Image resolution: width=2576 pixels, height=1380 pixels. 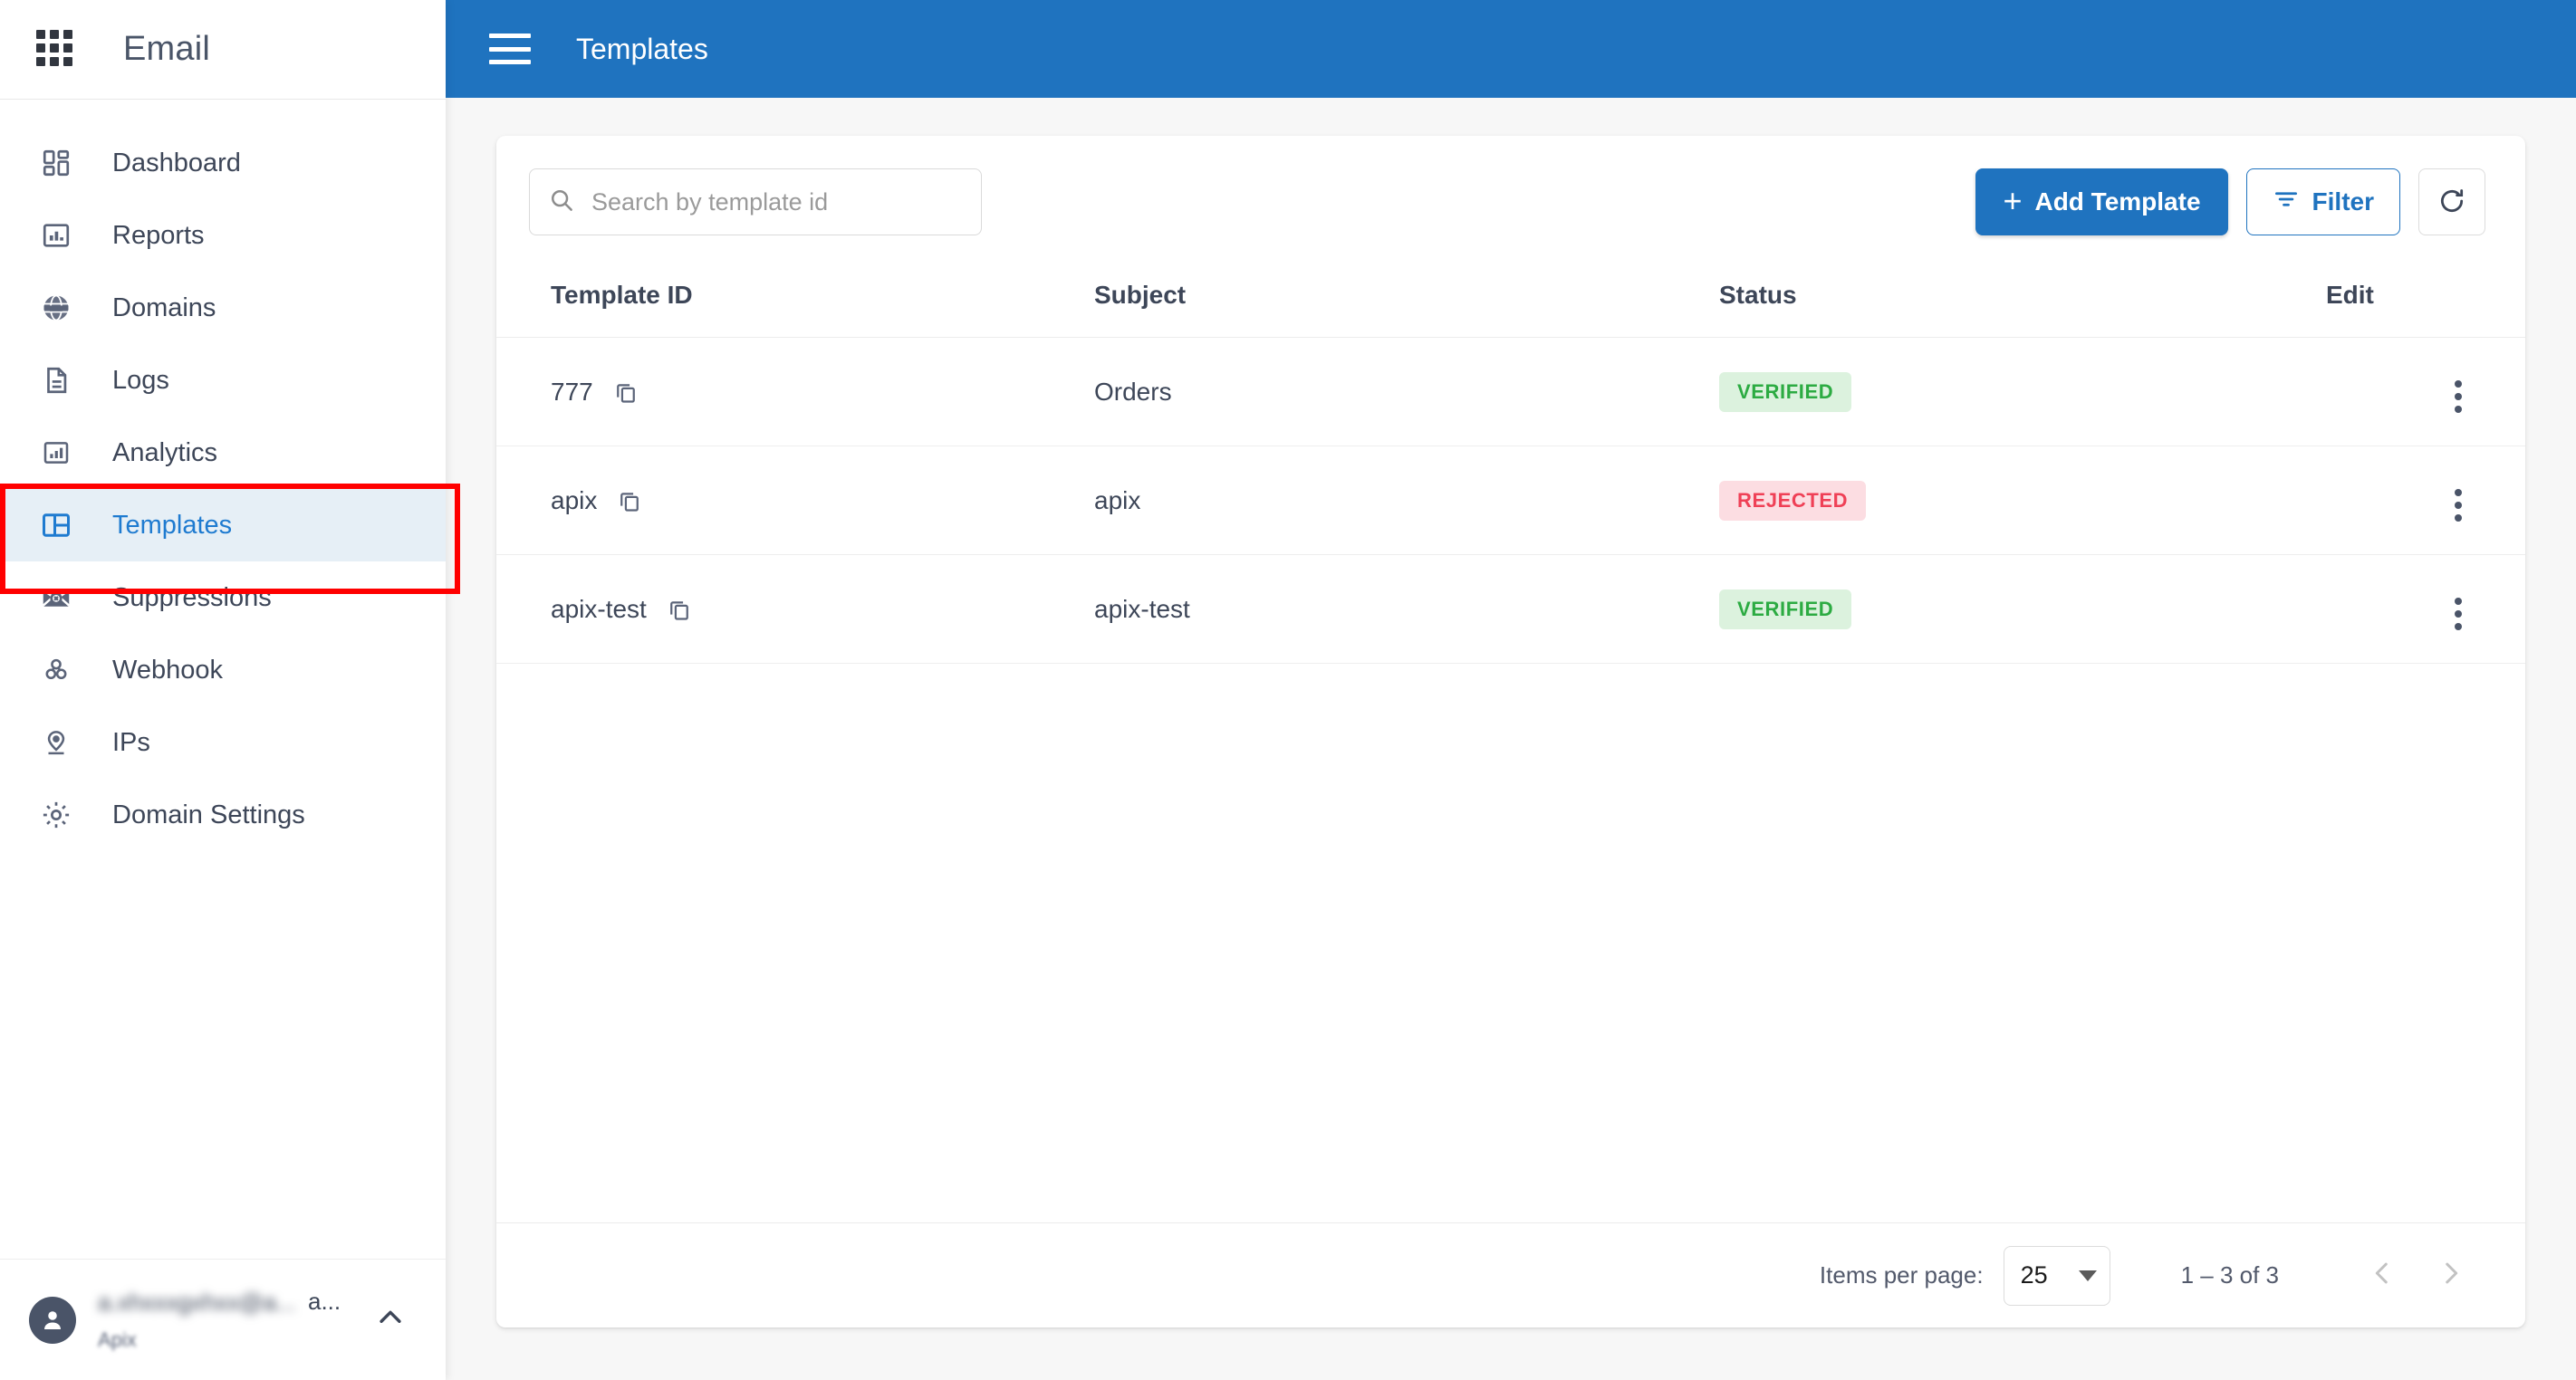 What do you see at coordinates (2087, 1275) in the screenshot?
I see `chevron-down-icon` at bounding box center [2087, 1275].